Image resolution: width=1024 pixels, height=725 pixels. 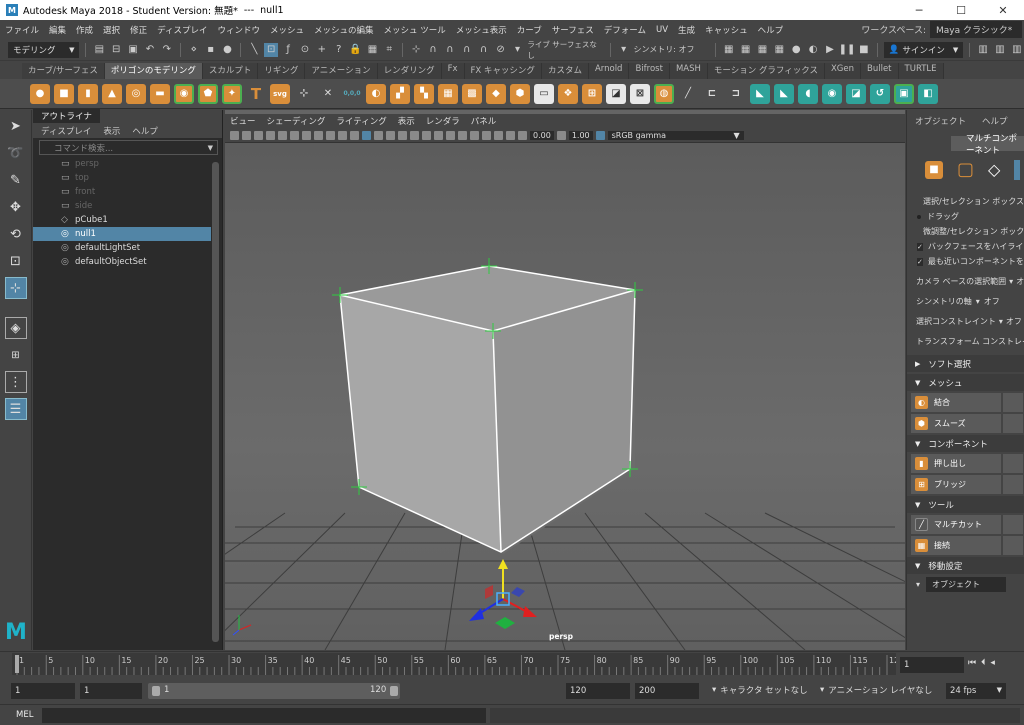 What do you see at coordinates (830, 50) in the screenshot?
I see `play-render-icon: ▶` at bounding box center [830, 50].